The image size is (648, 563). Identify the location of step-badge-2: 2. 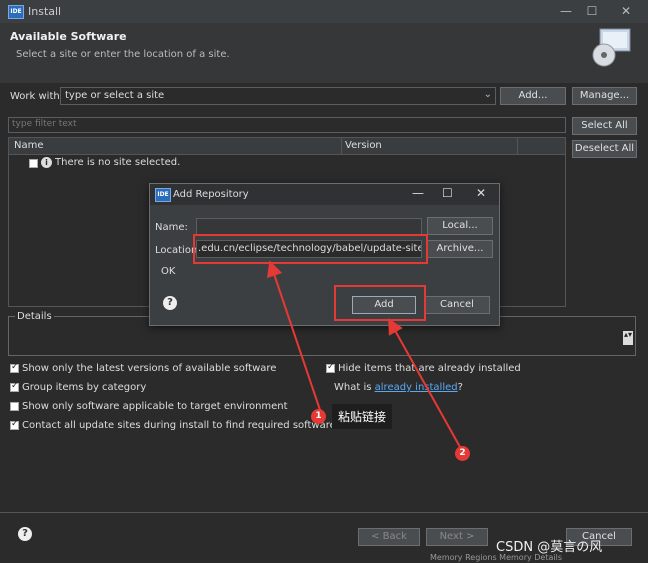
(462, 453).